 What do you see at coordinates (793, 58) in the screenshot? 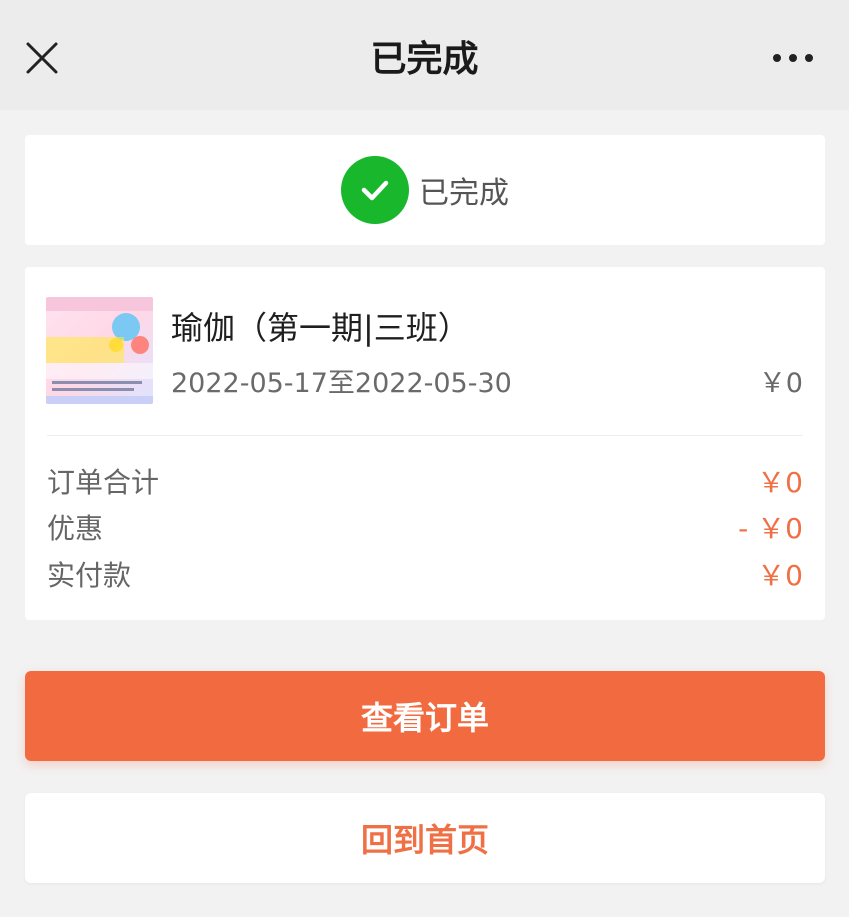
I see `more-horizontal-icon` at bounding box center [793, 58].